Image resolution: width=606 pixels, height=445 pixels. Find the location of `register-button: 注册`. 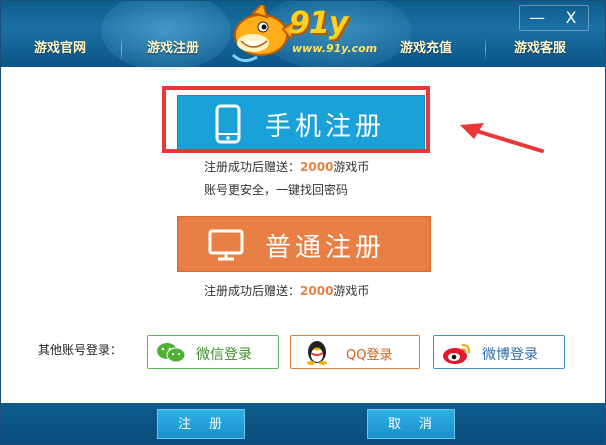

register-button: 注册 is located at coordinates (201, 424).